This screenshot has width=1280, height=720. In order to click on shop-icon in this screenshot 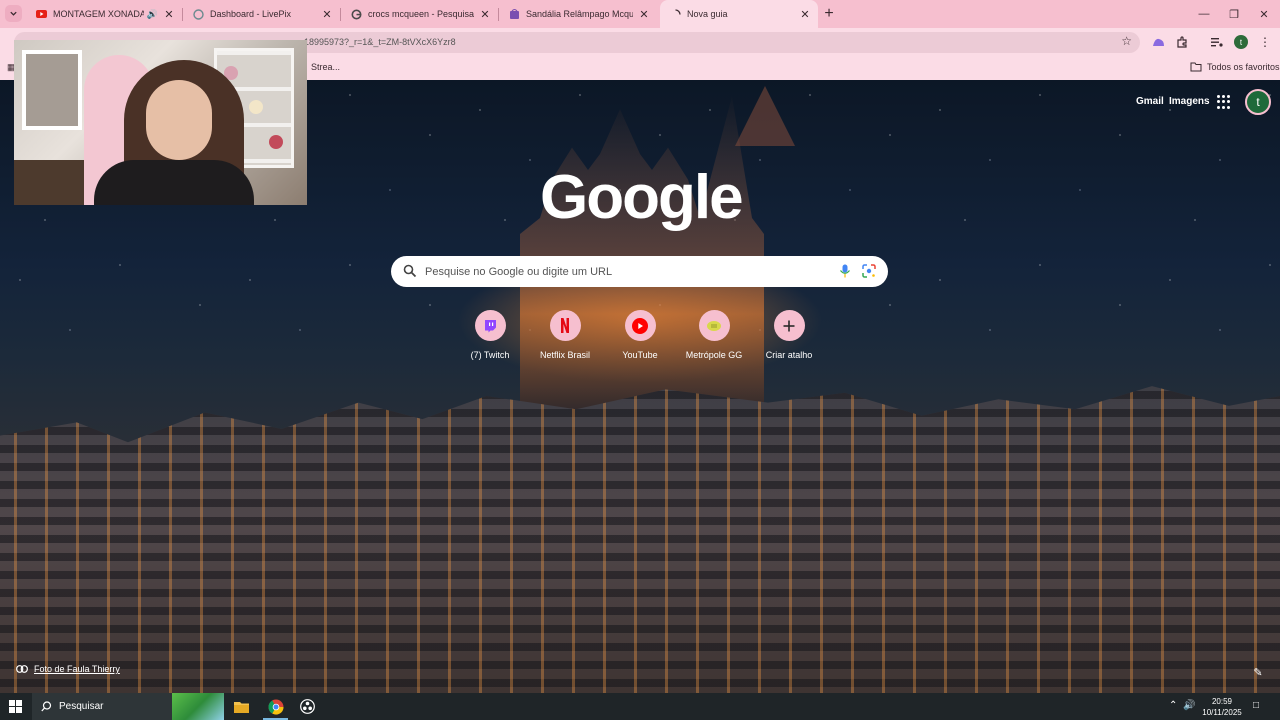, I will do `click(514, 14)`.